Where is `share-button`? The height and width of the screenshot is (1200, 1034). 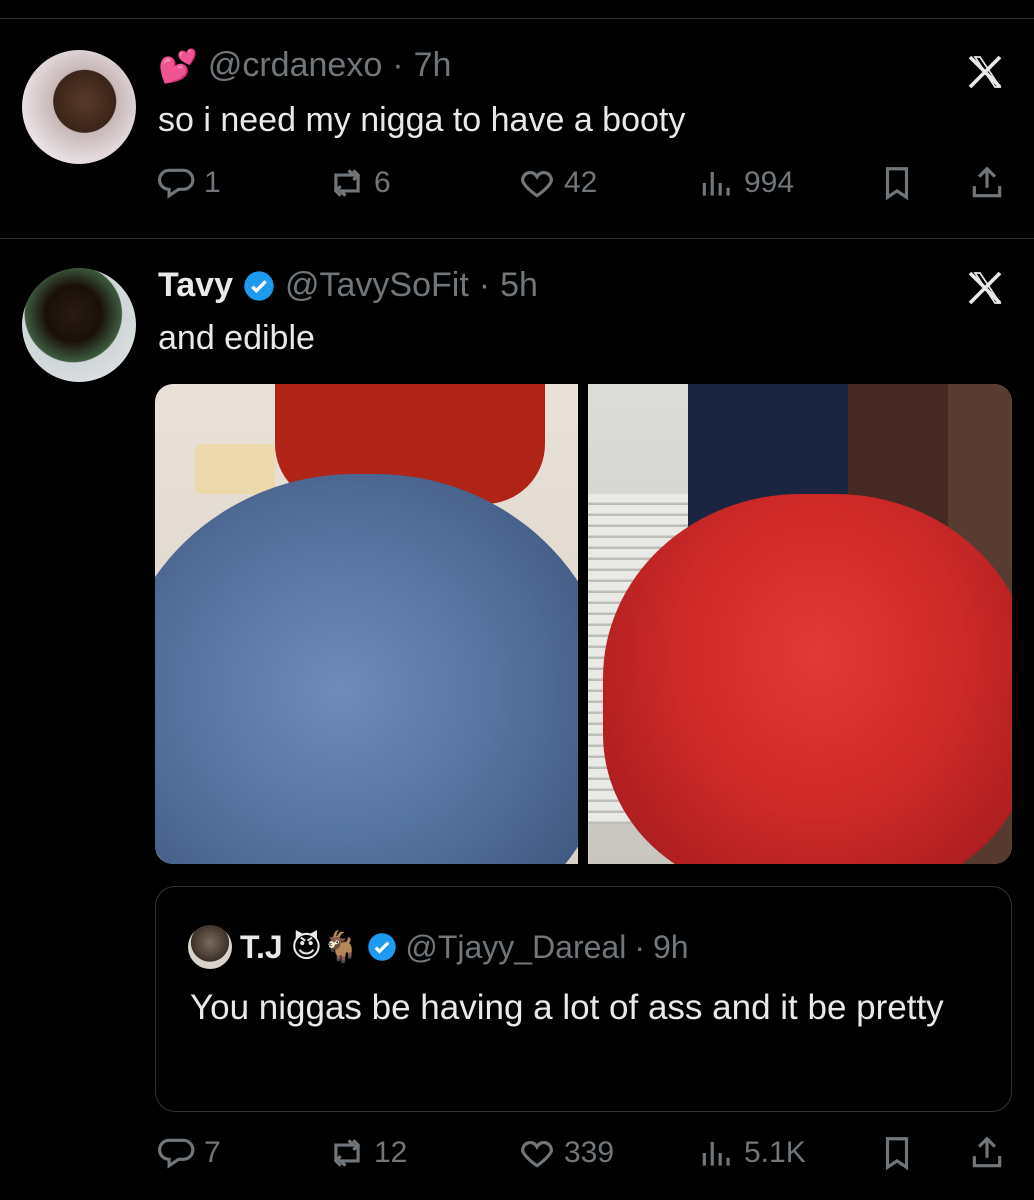
share-button is located at coordinates (987, 1153).